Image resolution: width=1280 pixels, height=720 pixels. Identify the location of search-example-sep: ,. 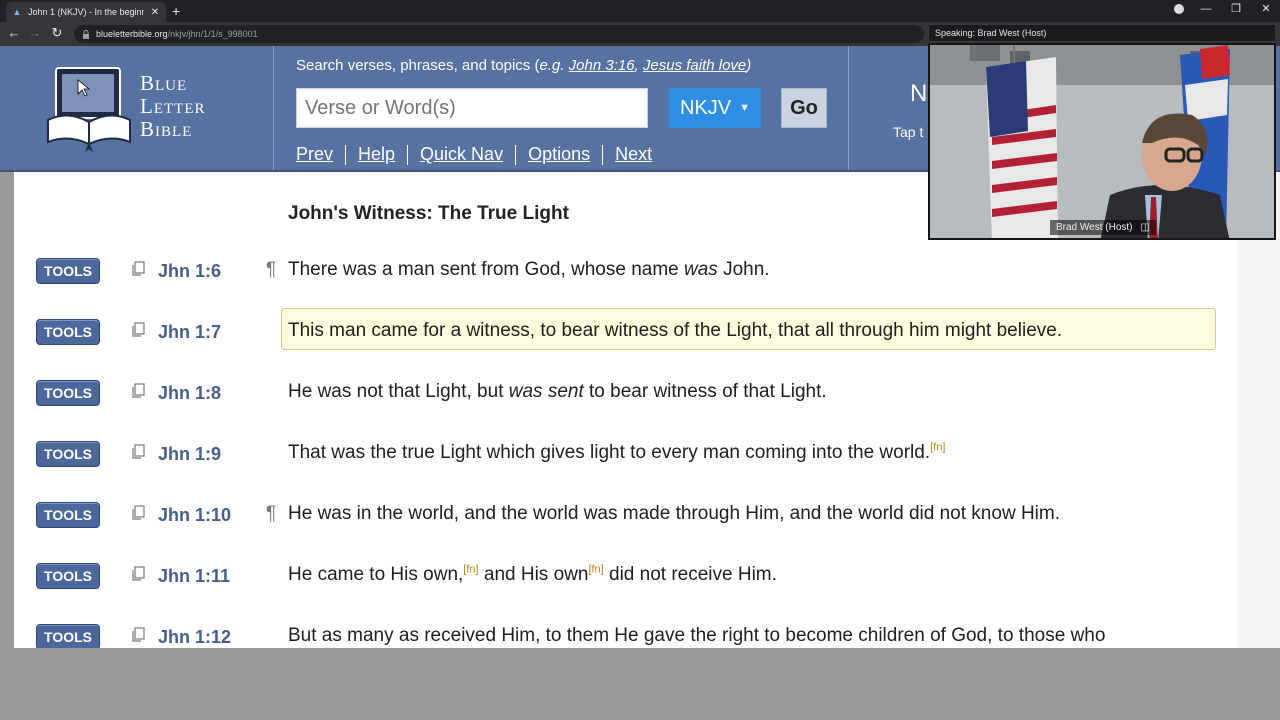
(636, 65).